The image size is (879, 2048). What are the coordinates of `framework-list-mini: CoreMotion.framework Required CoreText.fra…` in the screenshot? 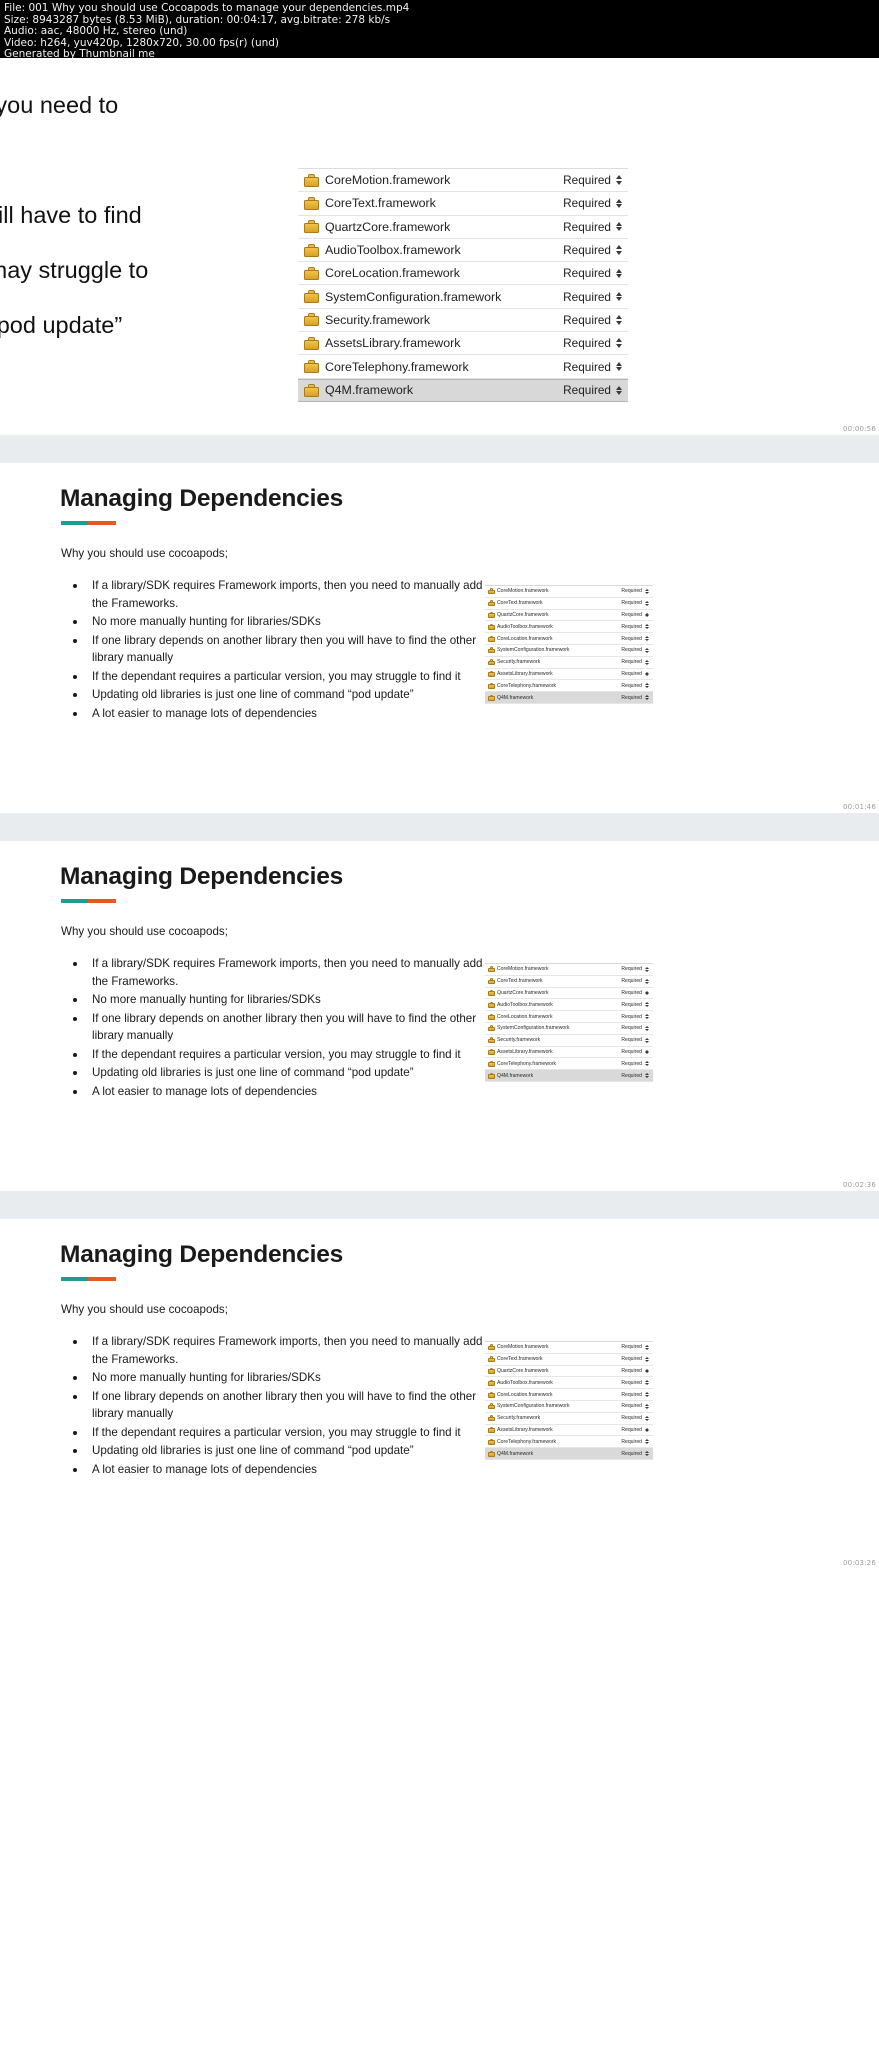 It's located at (569, 1400).